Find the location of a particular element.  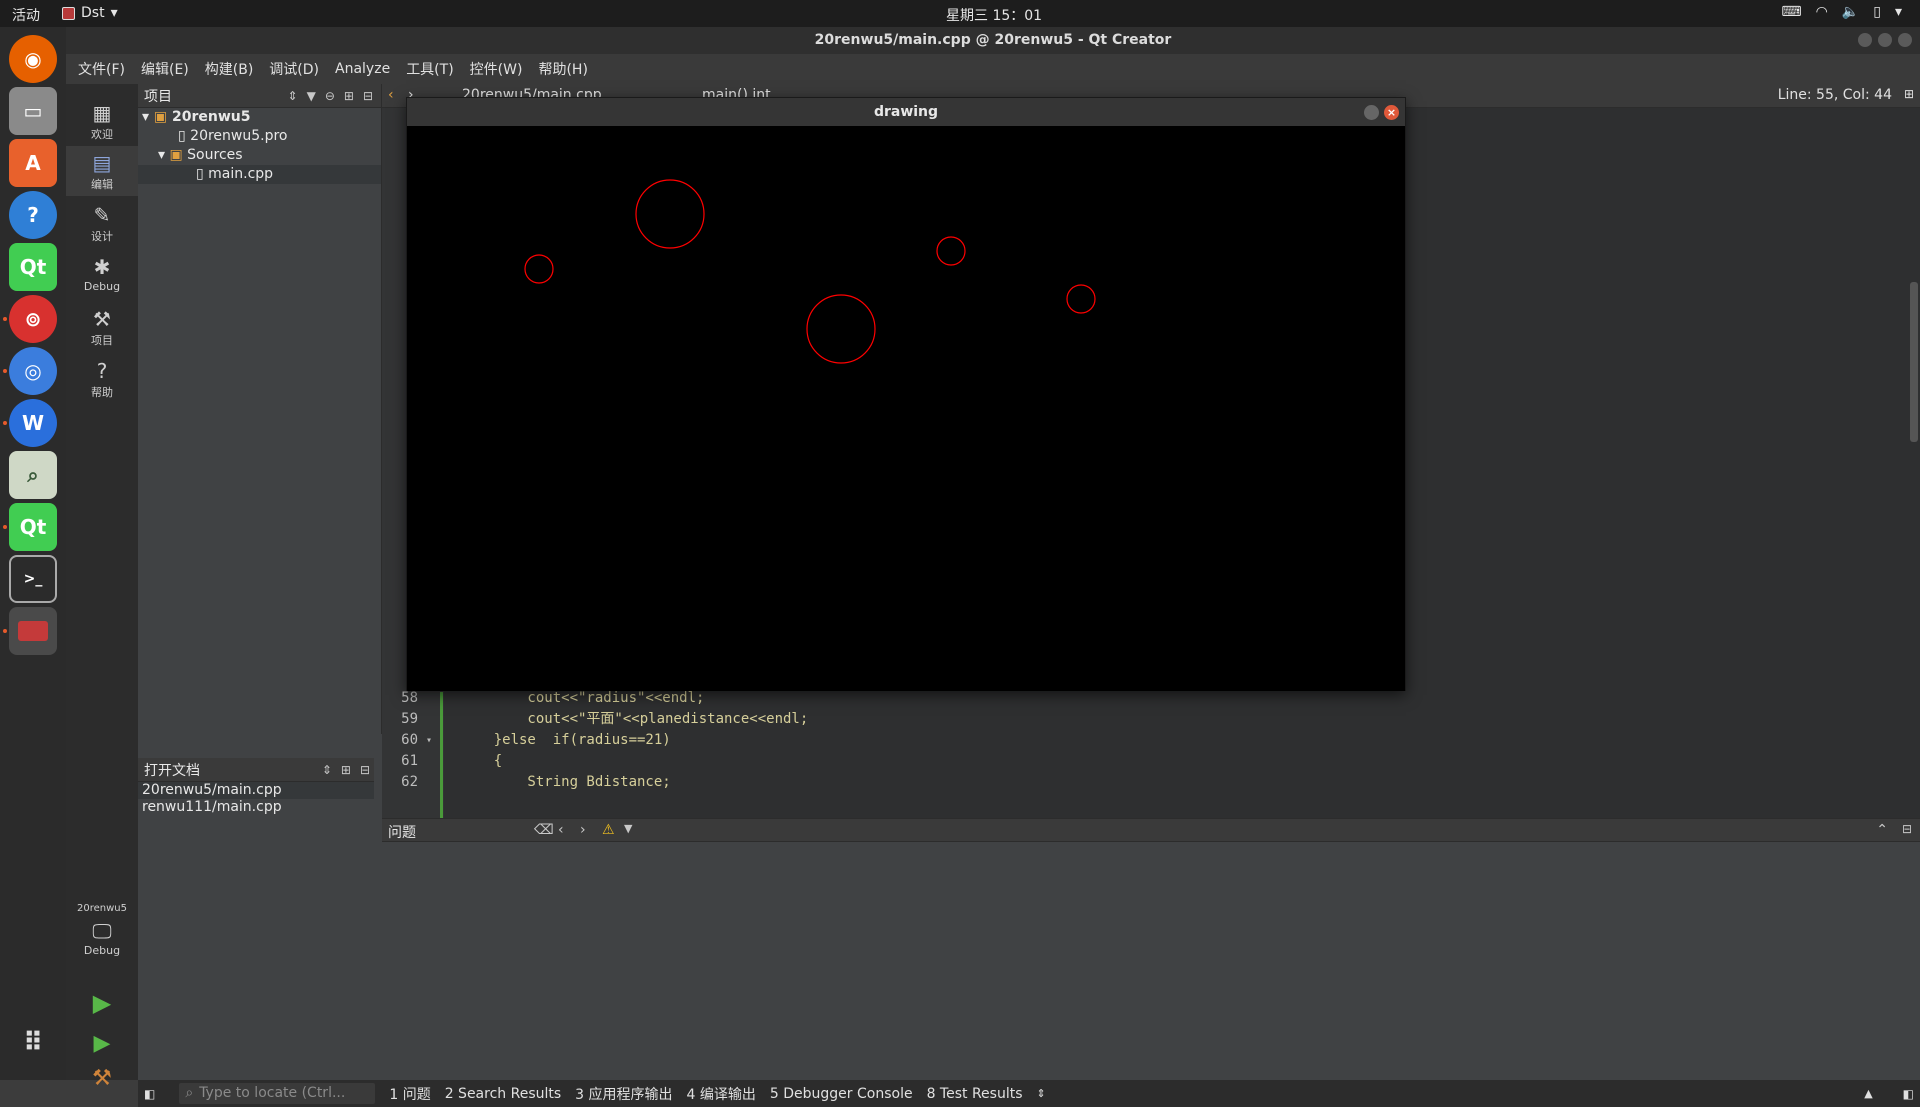

more-tabs-icon: ⇕ is located at coordinates (1041, 1093).